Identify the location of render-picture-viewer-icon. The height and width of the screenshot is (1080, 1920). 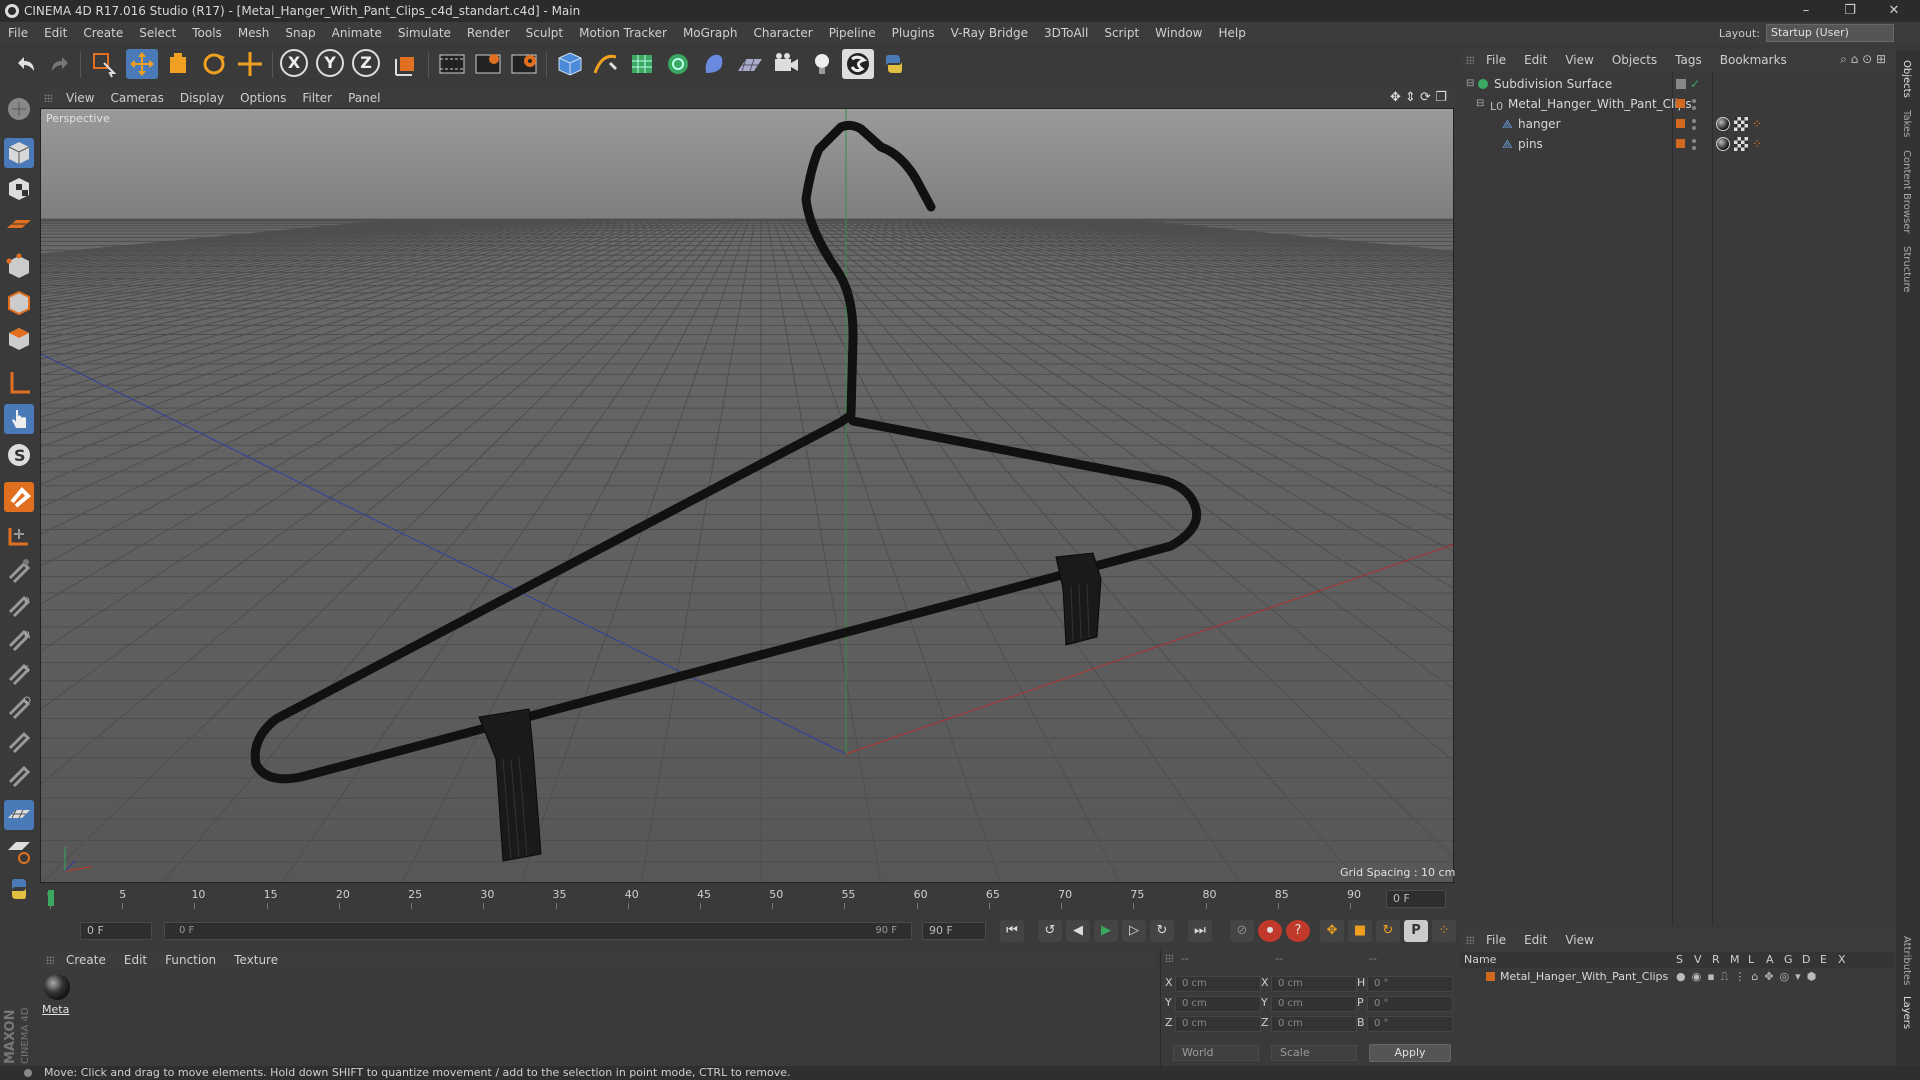
(488, 64).